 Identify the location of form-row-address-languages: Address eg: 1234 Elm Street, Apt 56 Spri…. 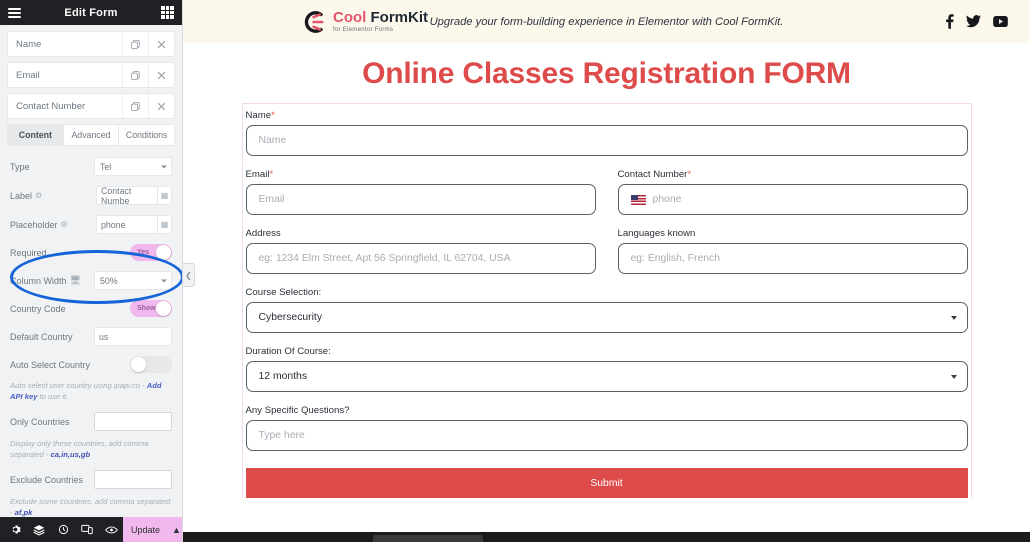
(606, 257).